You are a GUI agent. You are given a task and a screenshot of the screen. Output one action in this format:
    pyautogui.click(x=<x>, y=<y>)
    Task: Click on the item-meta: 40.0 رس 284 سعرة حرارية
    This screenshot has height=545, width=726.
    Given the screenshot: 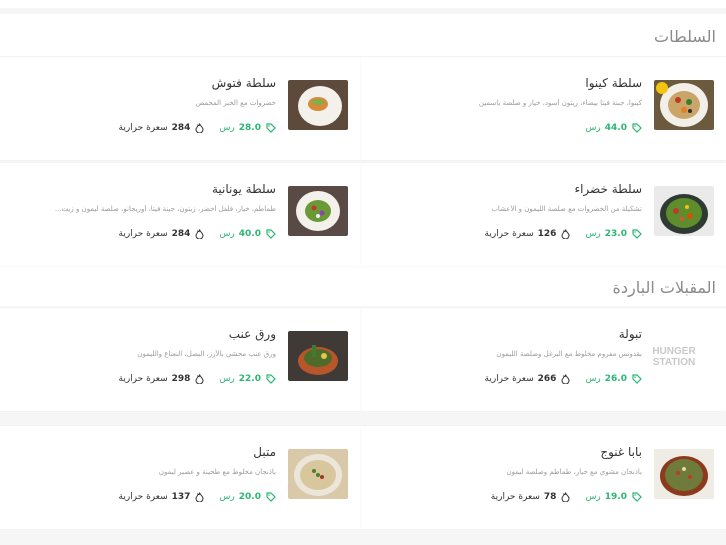 What is the action you would take?
    pyautogui.click(x=198, y=233)
    